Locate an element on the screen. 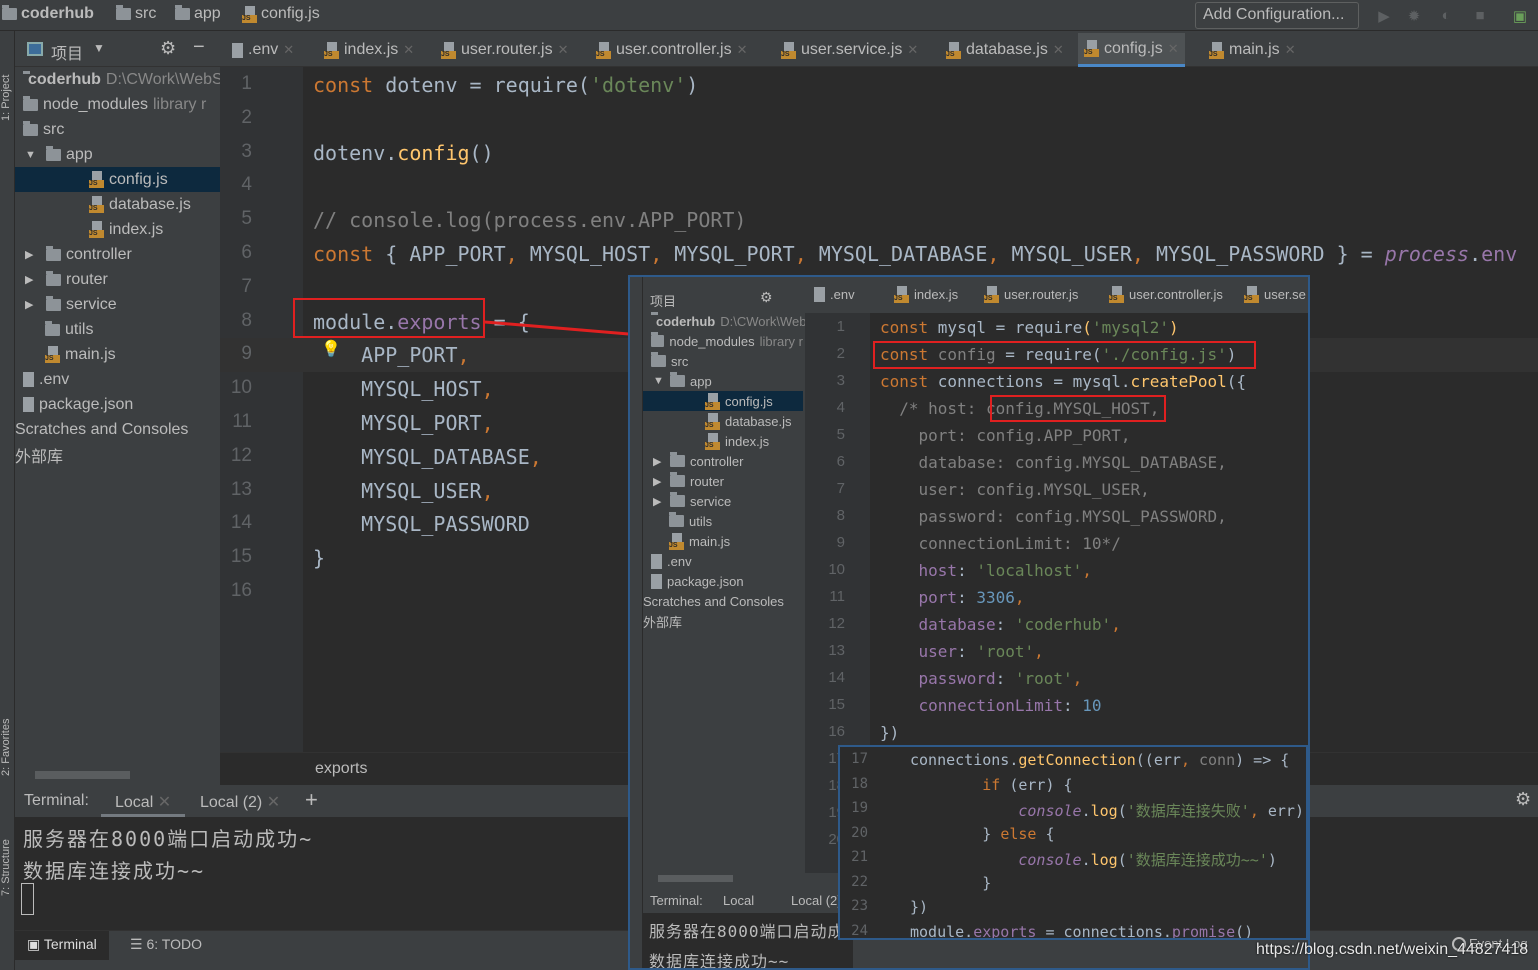 The width and height of the screenshot is (1538, 970). breadcrumb-config: config.js is located at coordinates (281, 14).